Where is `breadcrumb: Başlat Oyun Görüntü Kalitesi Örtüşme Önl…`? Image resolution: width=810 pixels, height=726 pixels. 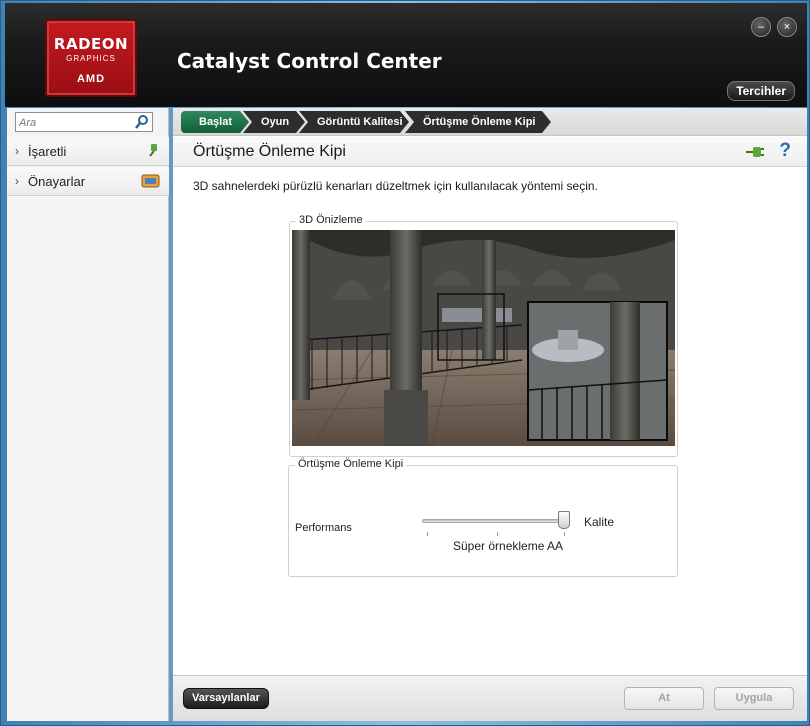 breadcrumb: Başlat Oyun Görüntü Kalitesi Örtüşme Önl… is located at coordinates (490, 122).